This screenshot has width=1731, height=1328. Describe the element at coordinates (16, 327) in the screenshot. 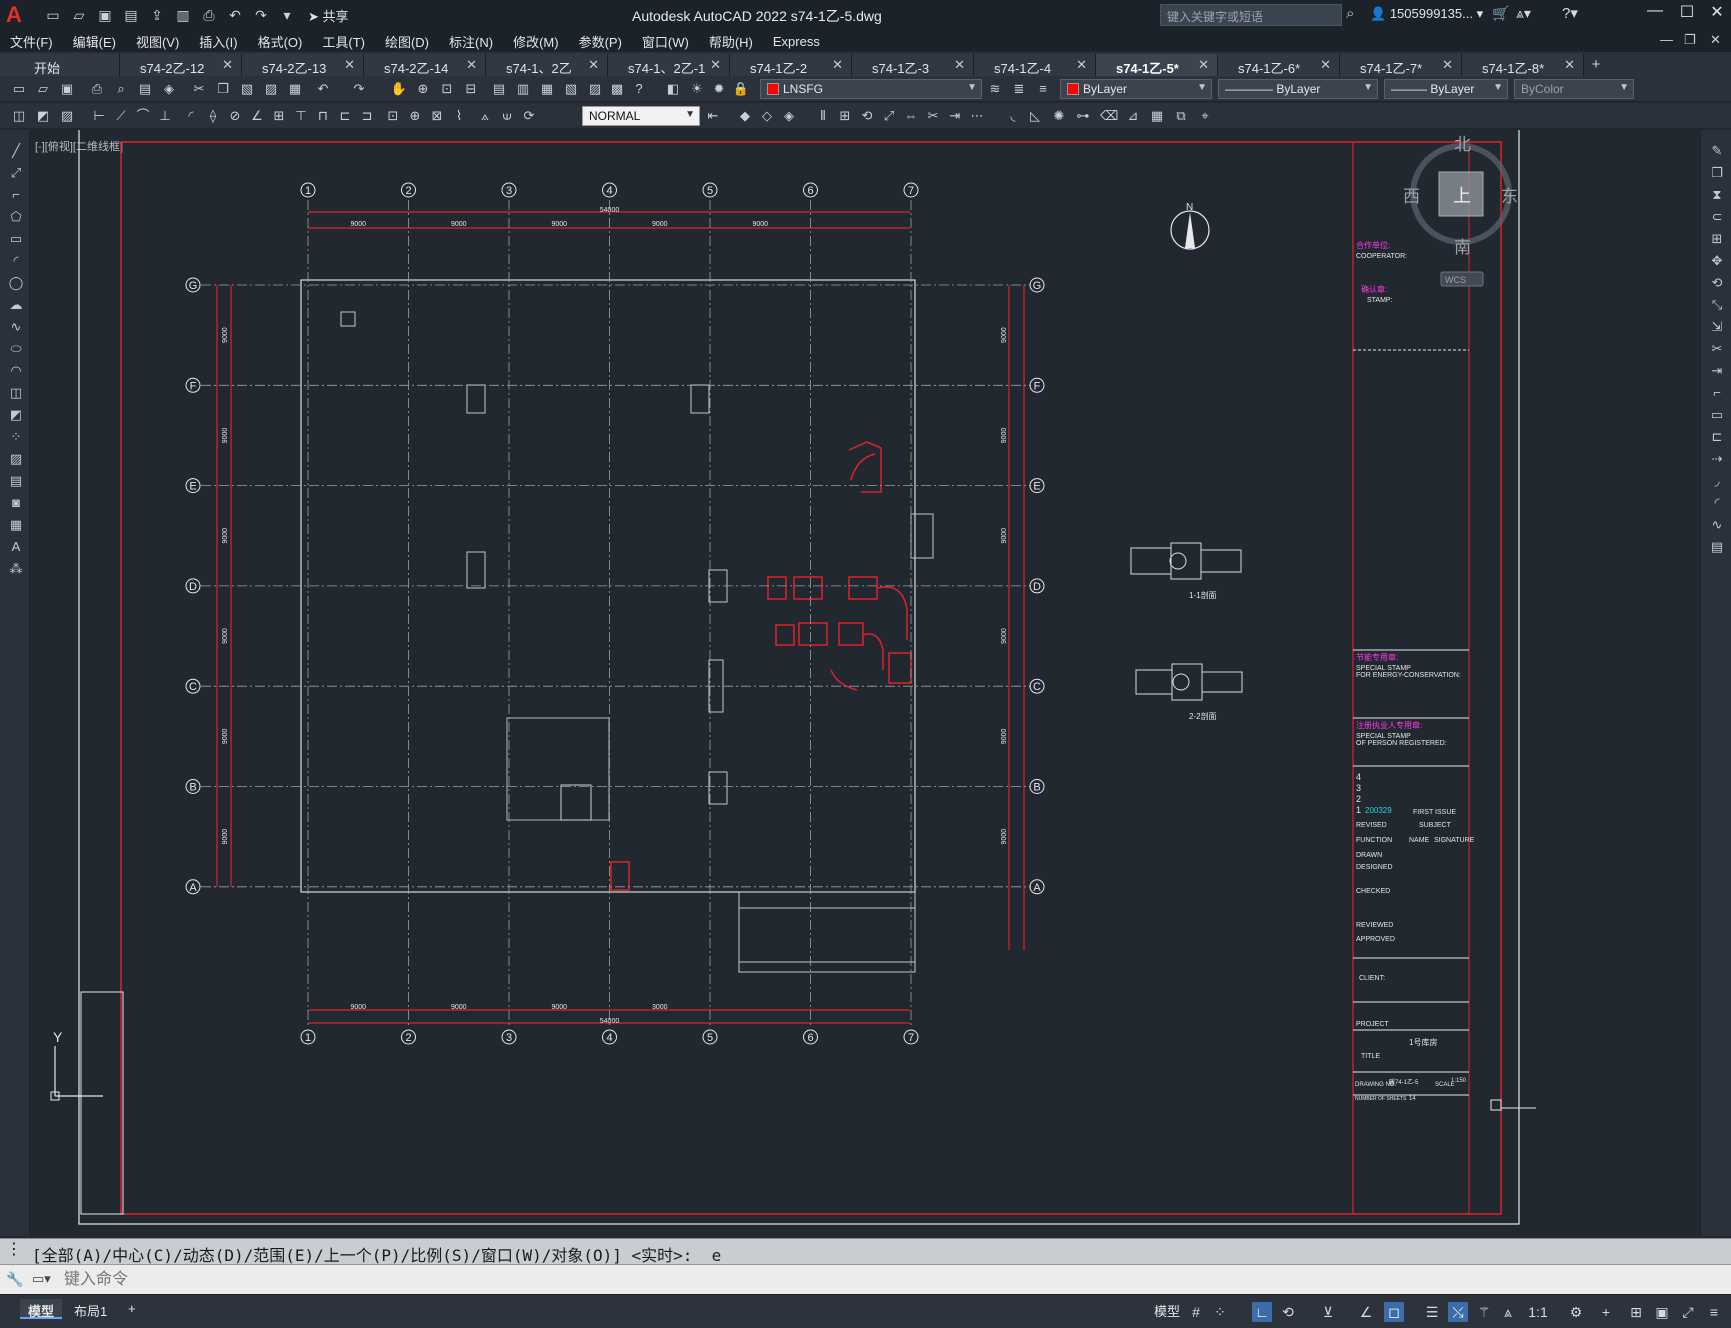

I see `spline-icon: ∿` at that location.